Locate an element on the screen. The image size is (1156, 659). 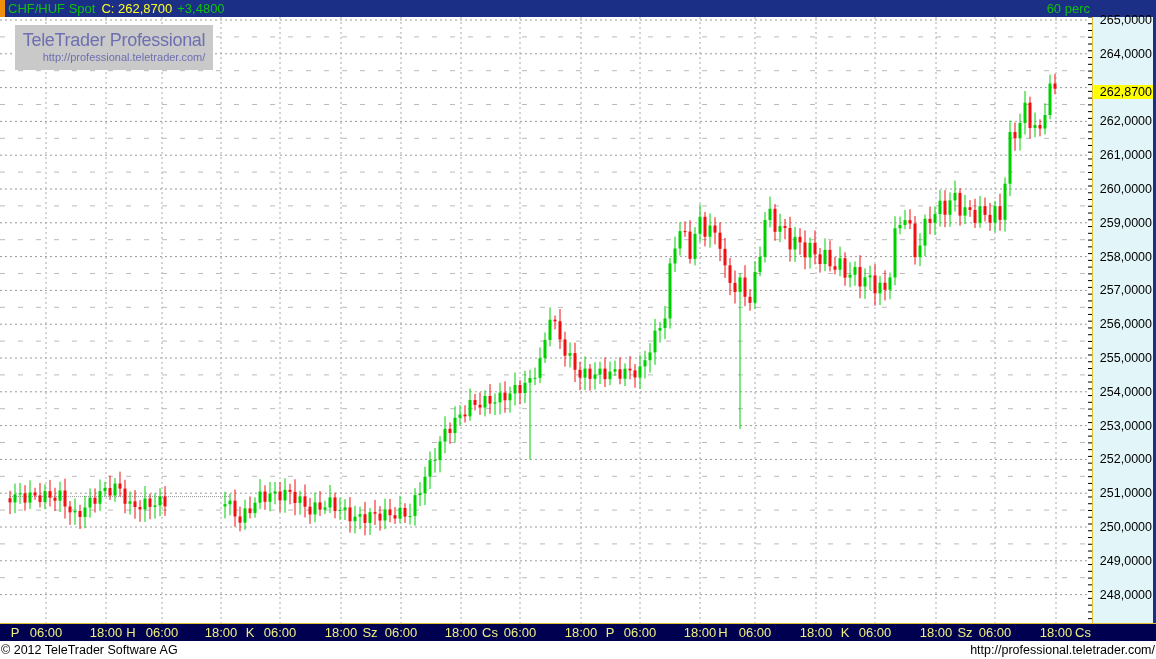
logo-url: http://professional.teletrader.com/ is located at coordinates (124, 57).